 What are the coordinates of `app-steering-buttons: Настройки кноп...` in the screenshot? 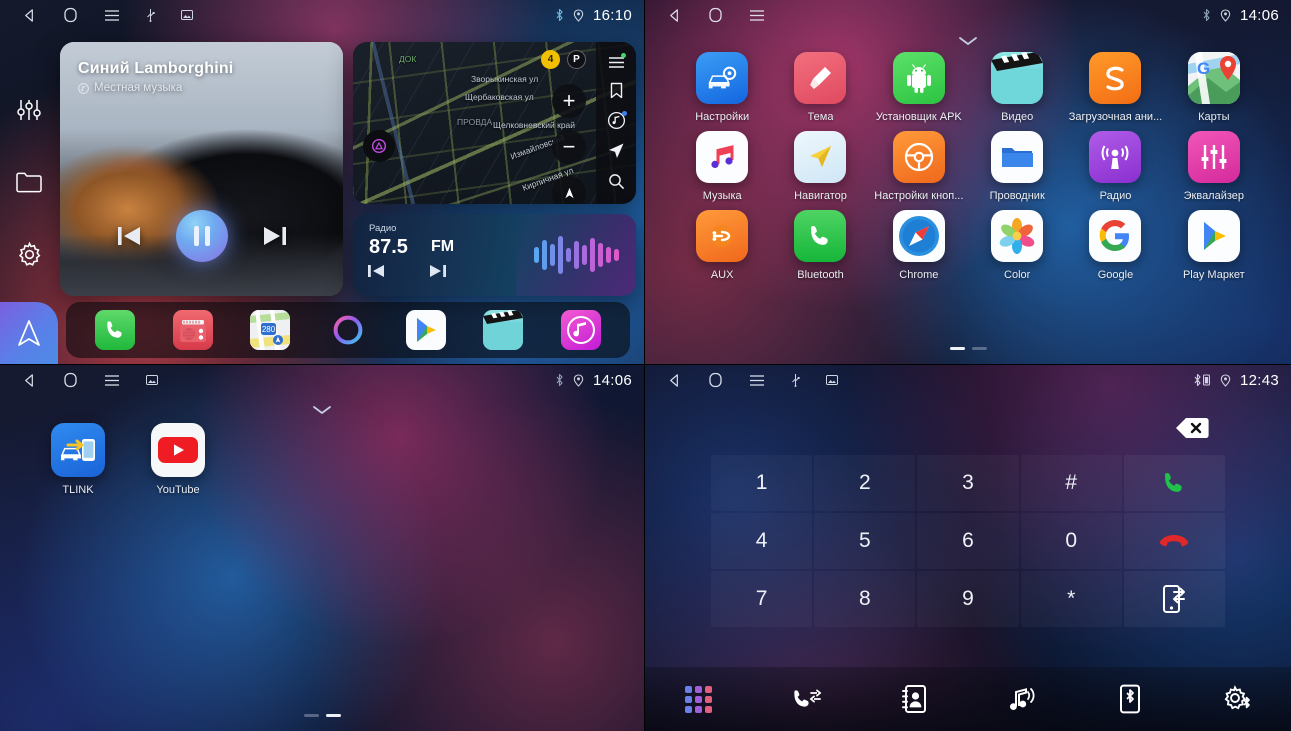 It's located at (919, 166).